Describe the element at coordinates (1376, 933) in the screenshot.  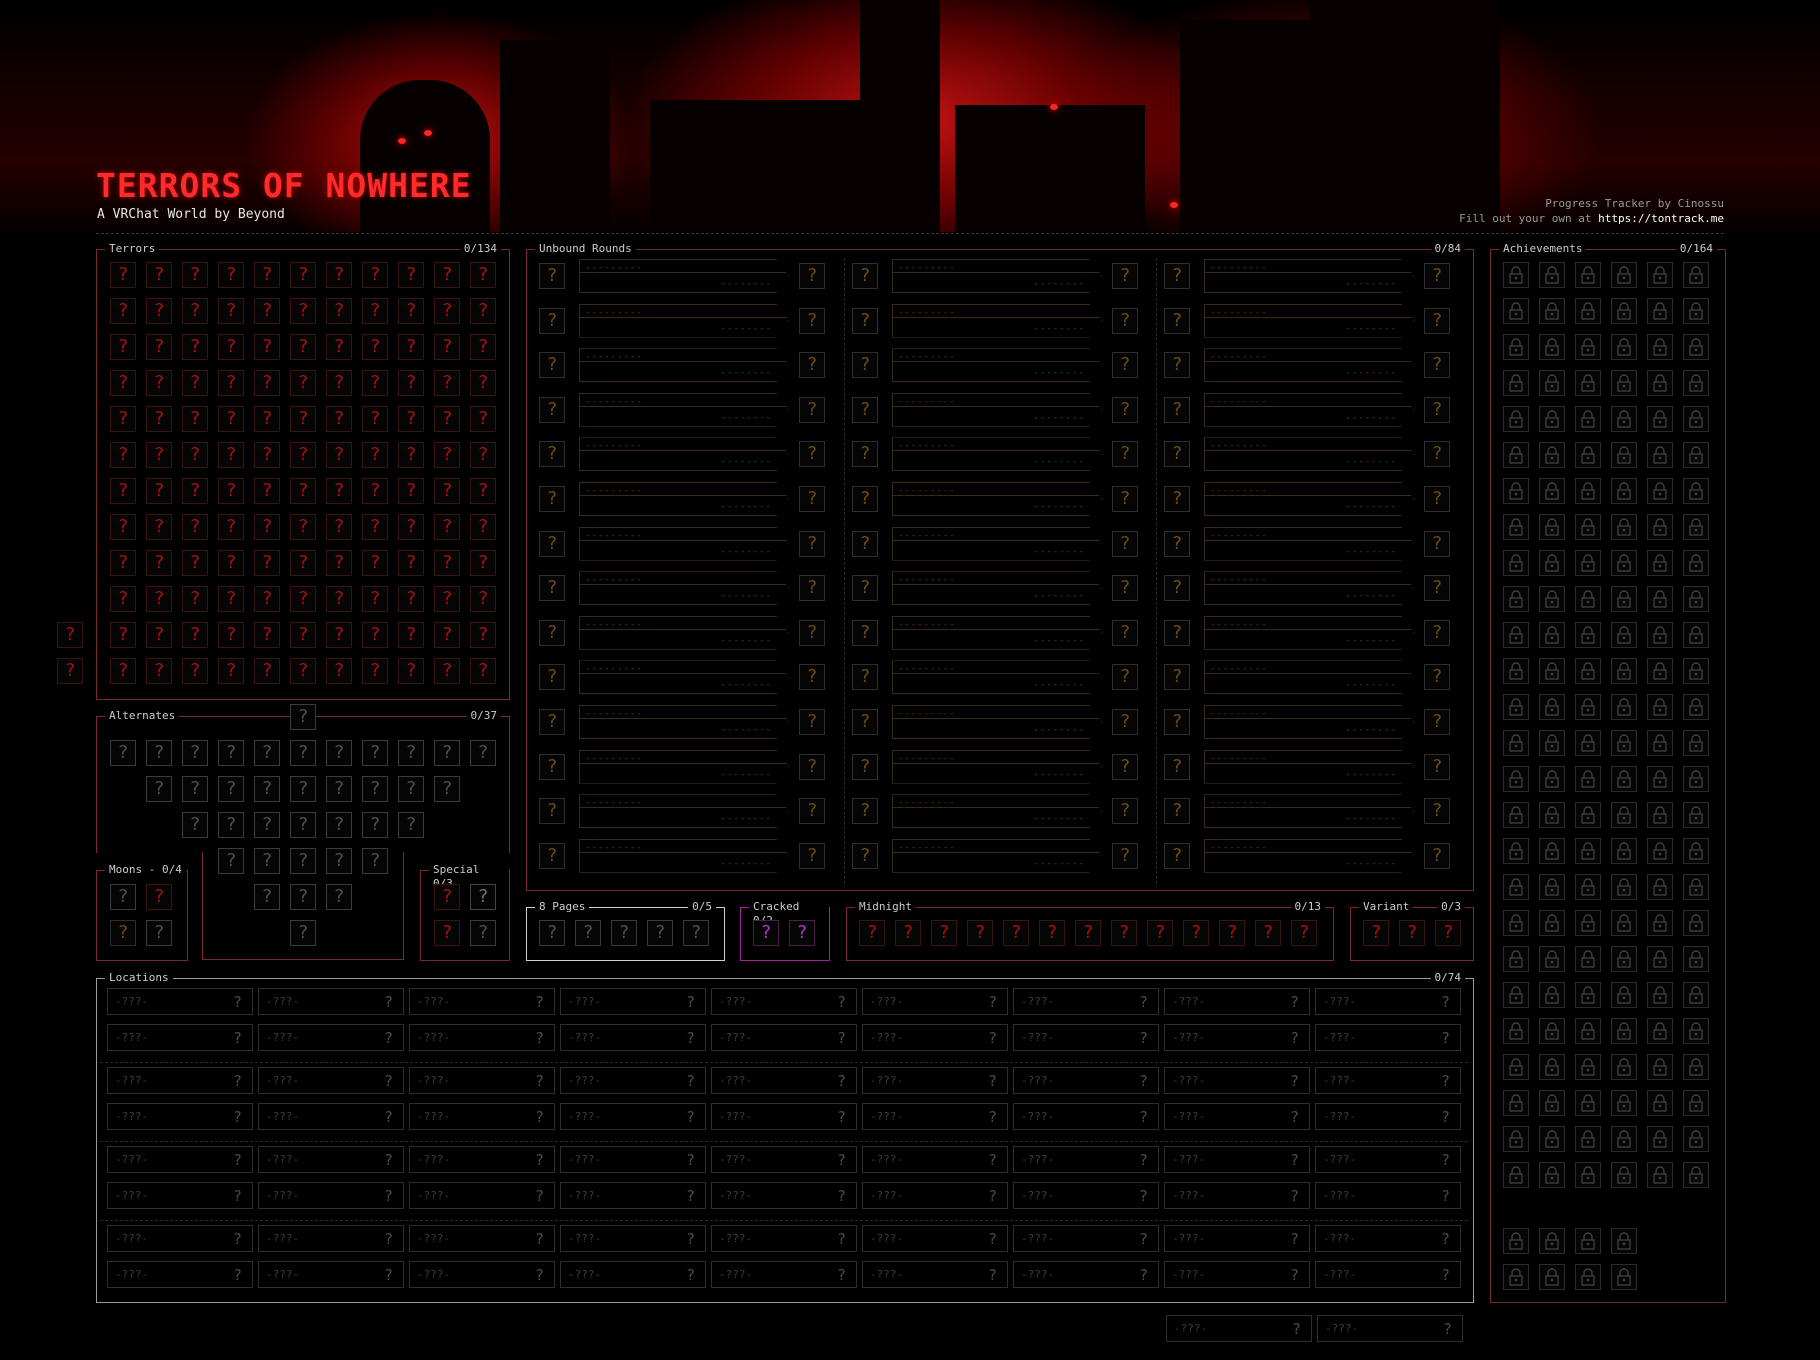
I see `variant-slot: ?` at that location.